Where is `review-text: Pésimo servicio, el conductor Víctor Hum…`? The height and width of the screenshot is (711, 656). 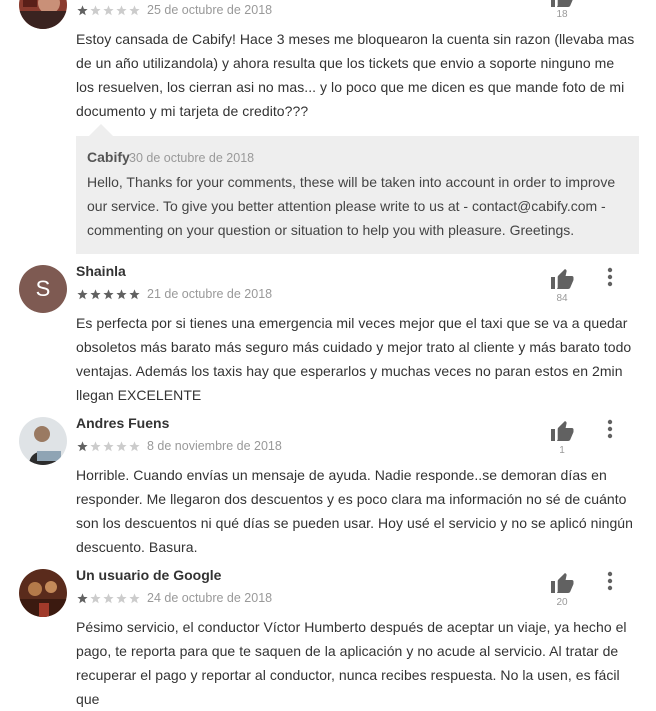 review-text: Pésimo servicio, el conductor Víctor Hum… is located at coordinates (351, 663).